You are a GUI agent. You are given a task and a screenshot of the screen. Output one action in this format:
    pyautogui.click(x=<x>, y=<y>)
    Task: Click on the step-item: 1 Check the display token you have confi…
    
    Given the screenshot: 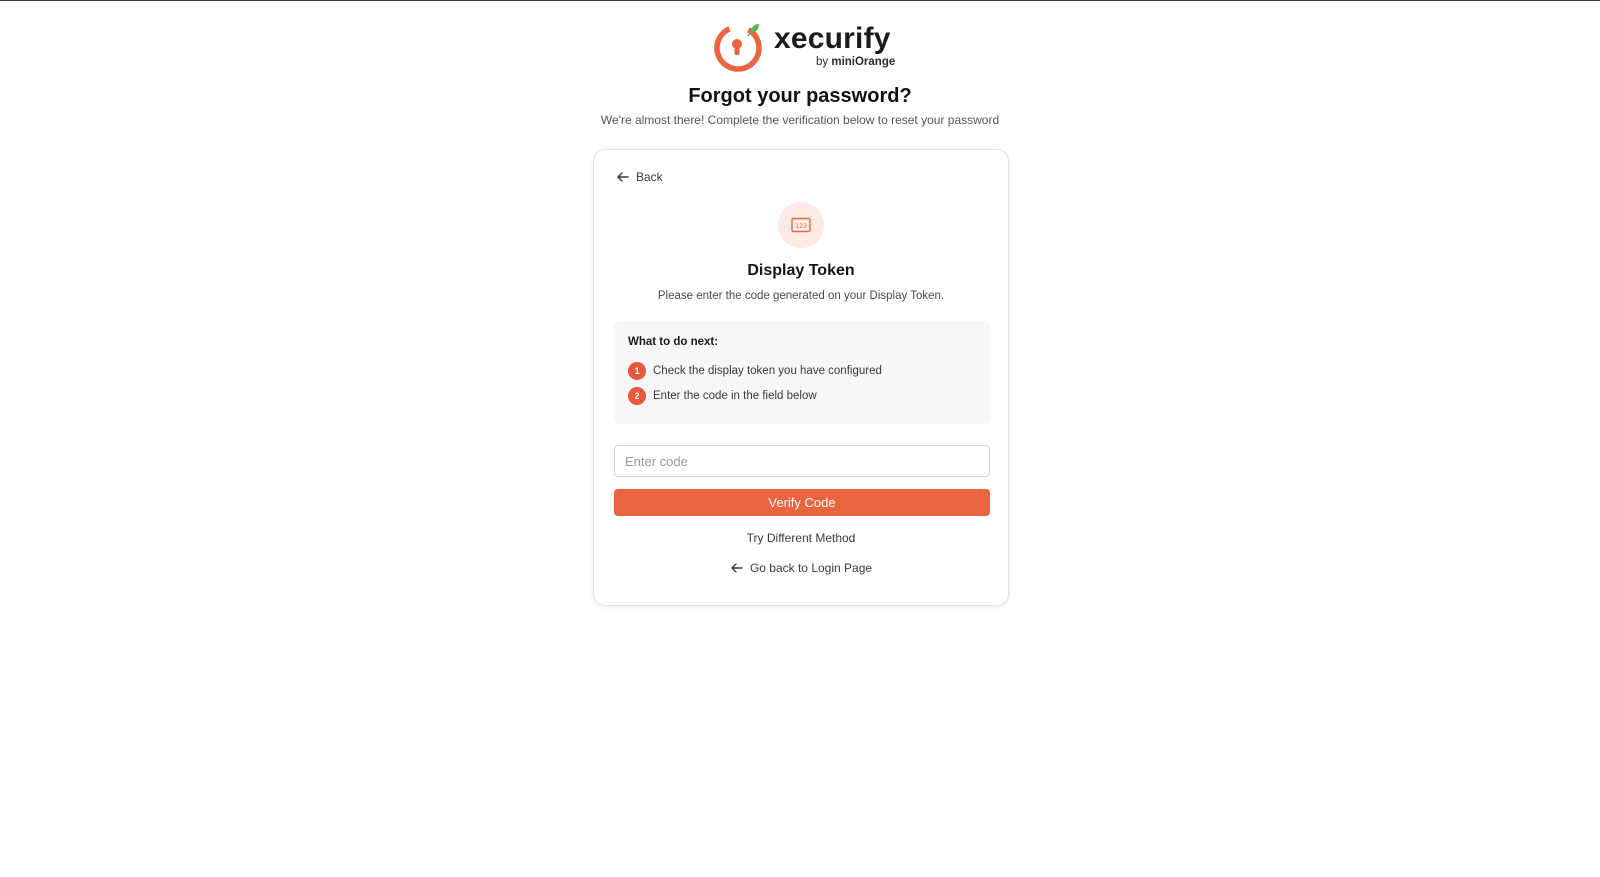 What is the action you would take?
    pyautogui.click(x=802, y=371)
    